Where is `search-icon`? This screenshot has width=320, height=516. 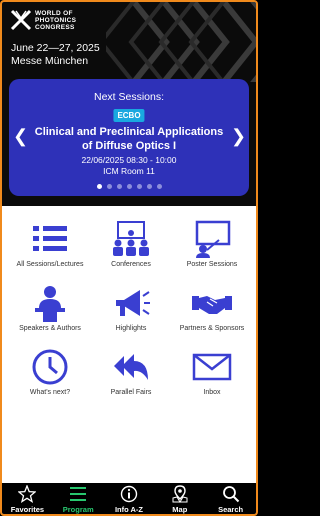
search-icon is located at coordinates (230, 494).